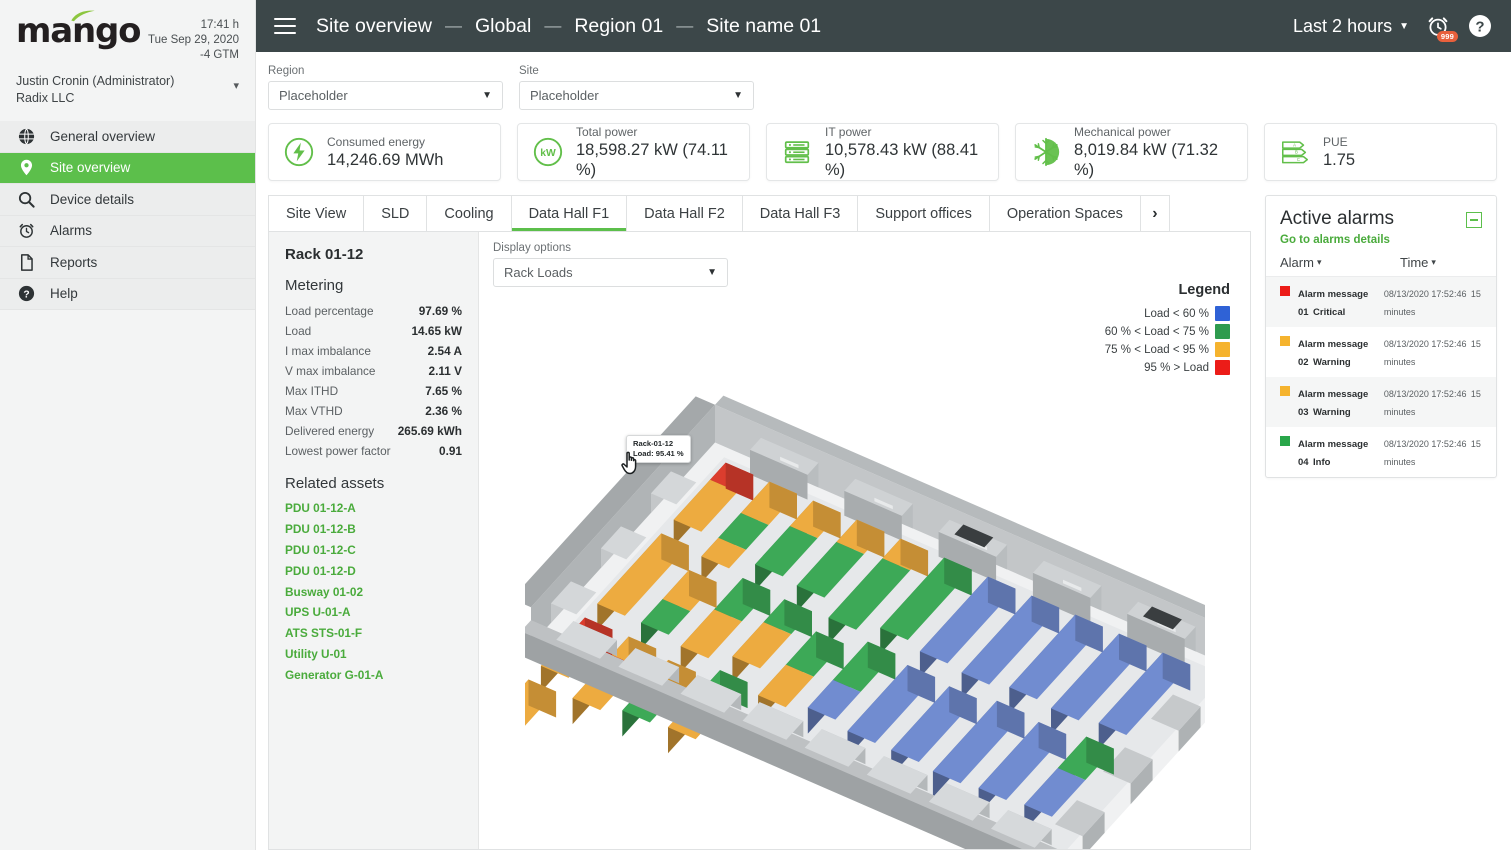 Image resolution: width=1511 pixels, height=850 pixels. I want to click on breadcrumb-item-2: Global, so click(503, 26).